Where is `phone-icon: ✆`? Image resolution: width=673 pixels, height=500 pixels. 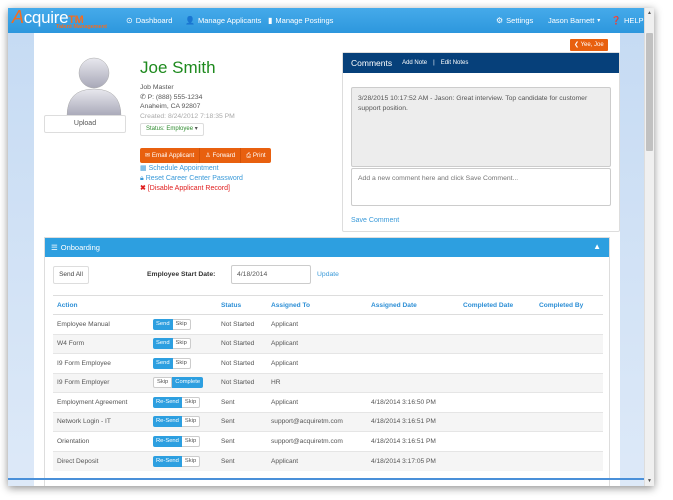
phone-icon: ✆ is located at coordinates (143, 97).